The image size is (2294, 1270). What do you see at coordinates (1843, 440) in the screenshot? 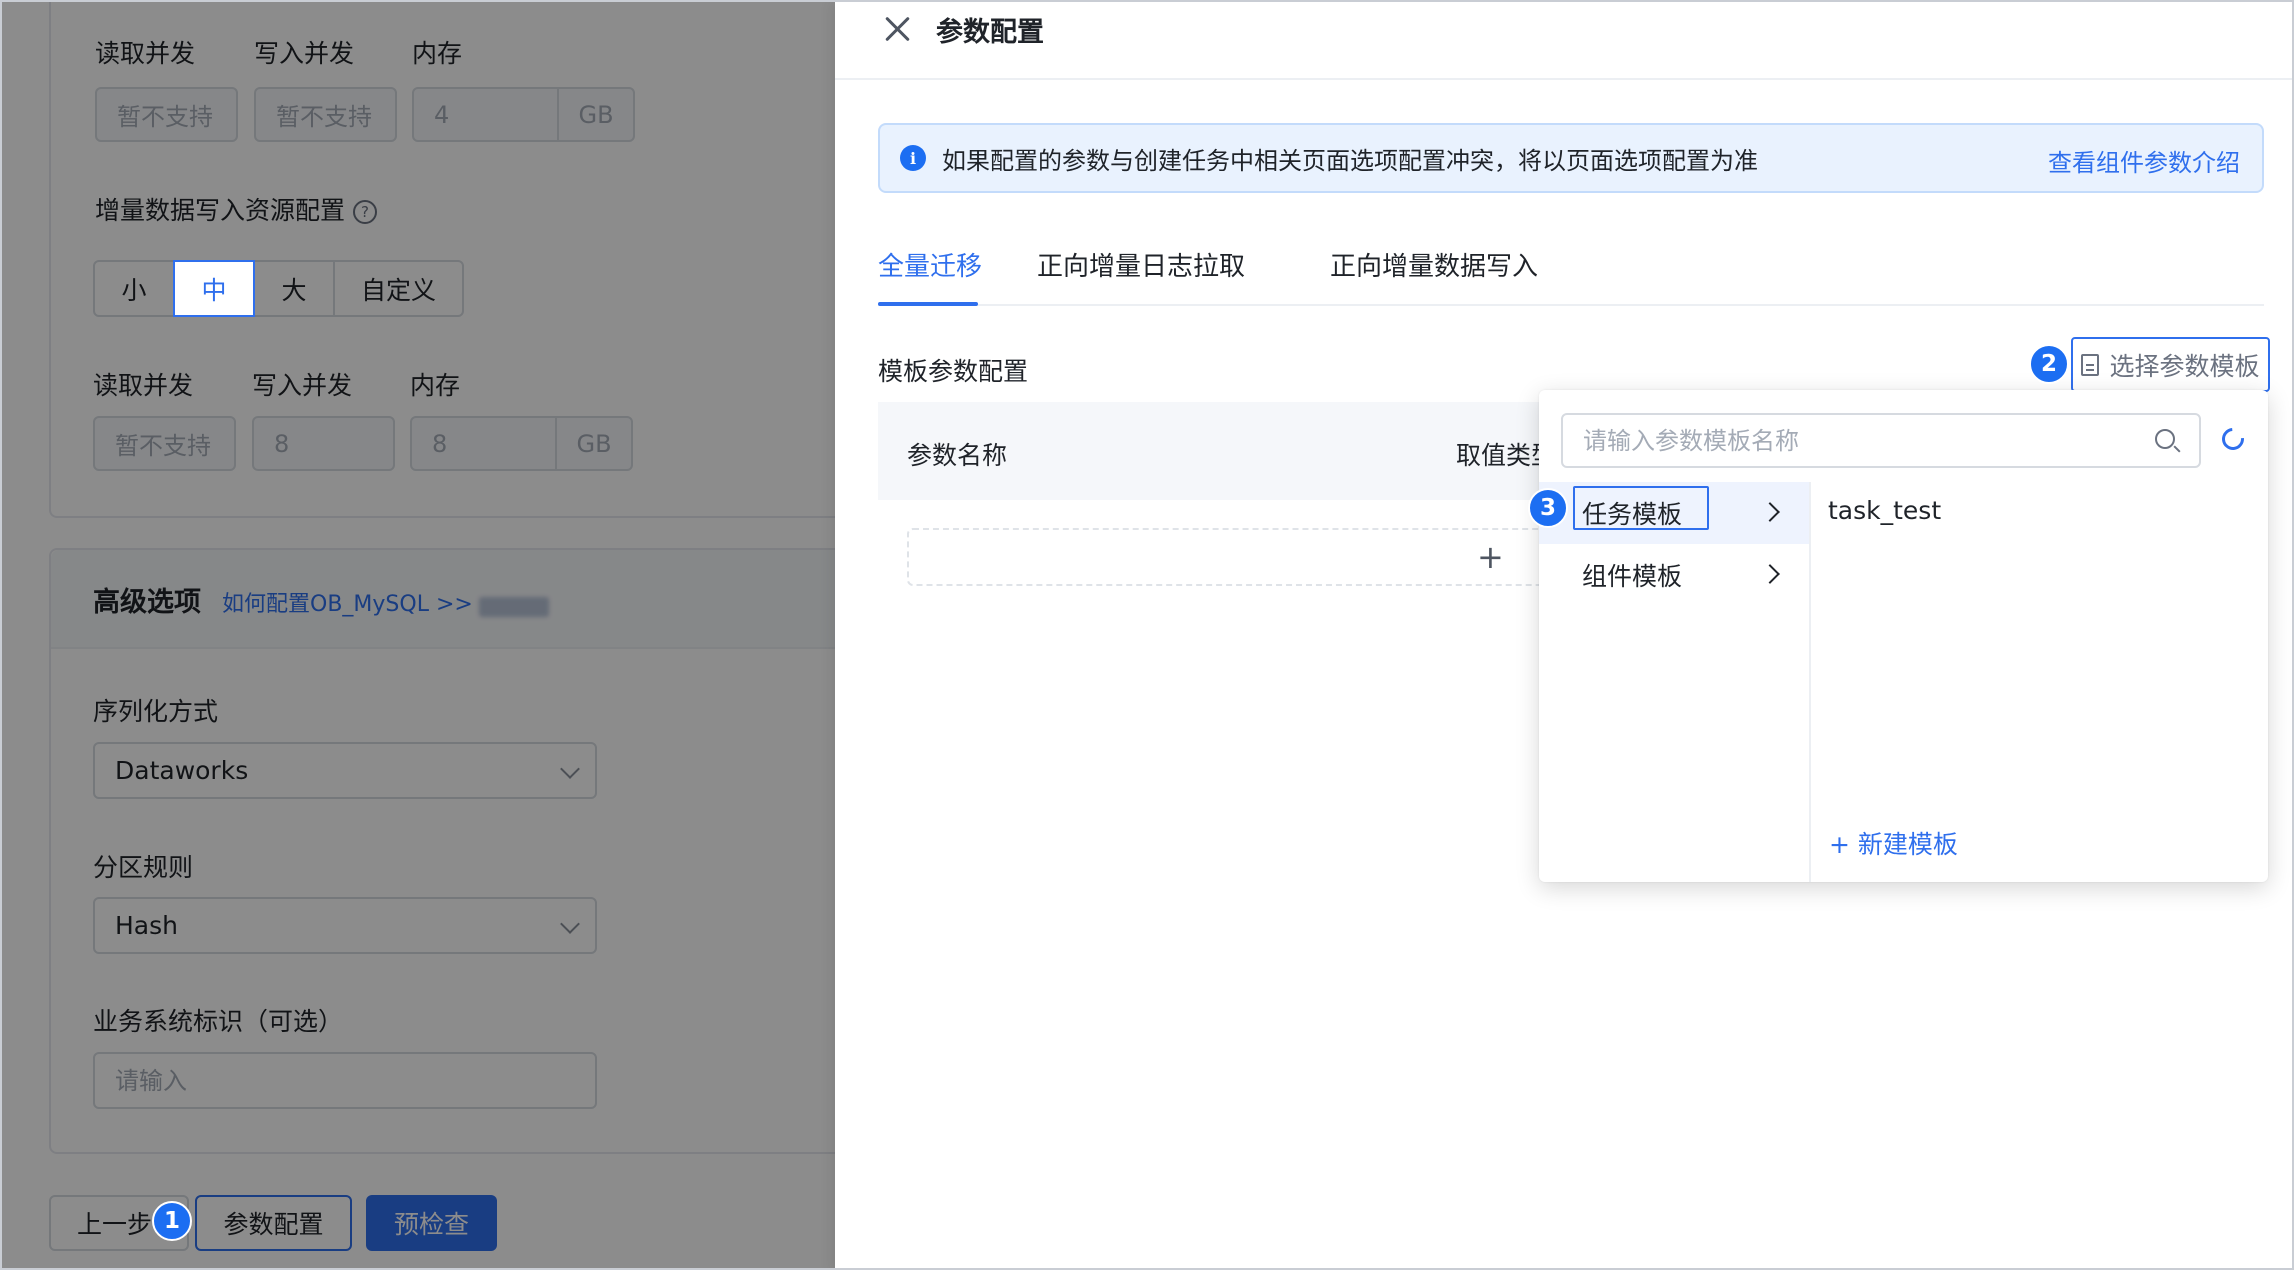
I see `template-search-input` at bounding box center [1843, 440].